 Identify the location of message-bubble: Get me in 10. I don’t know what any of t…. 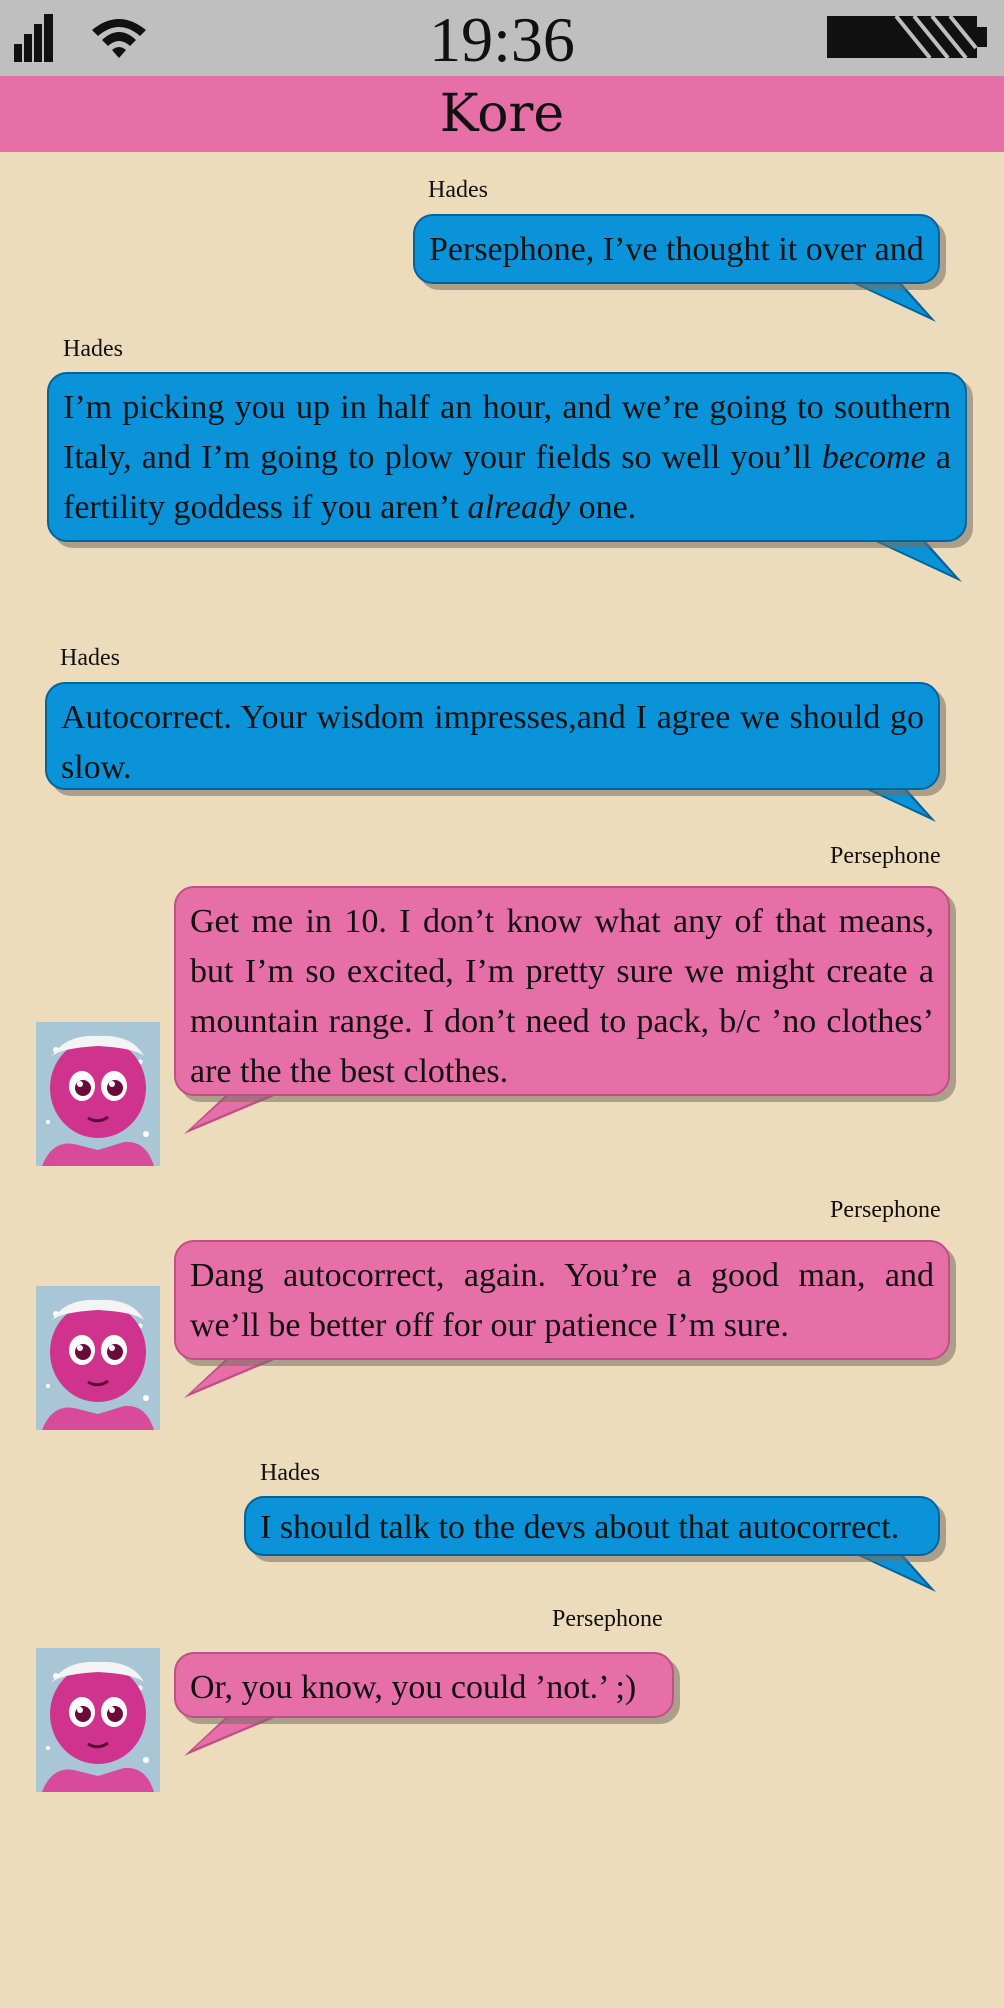
(562, 991).